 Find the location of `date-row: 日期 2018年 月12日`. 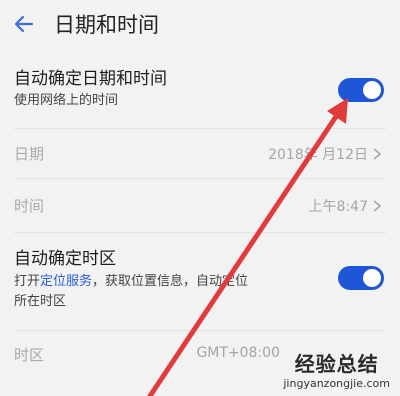

date-row: 日期 2018年 月12日 is located at coordinates (200, 153).